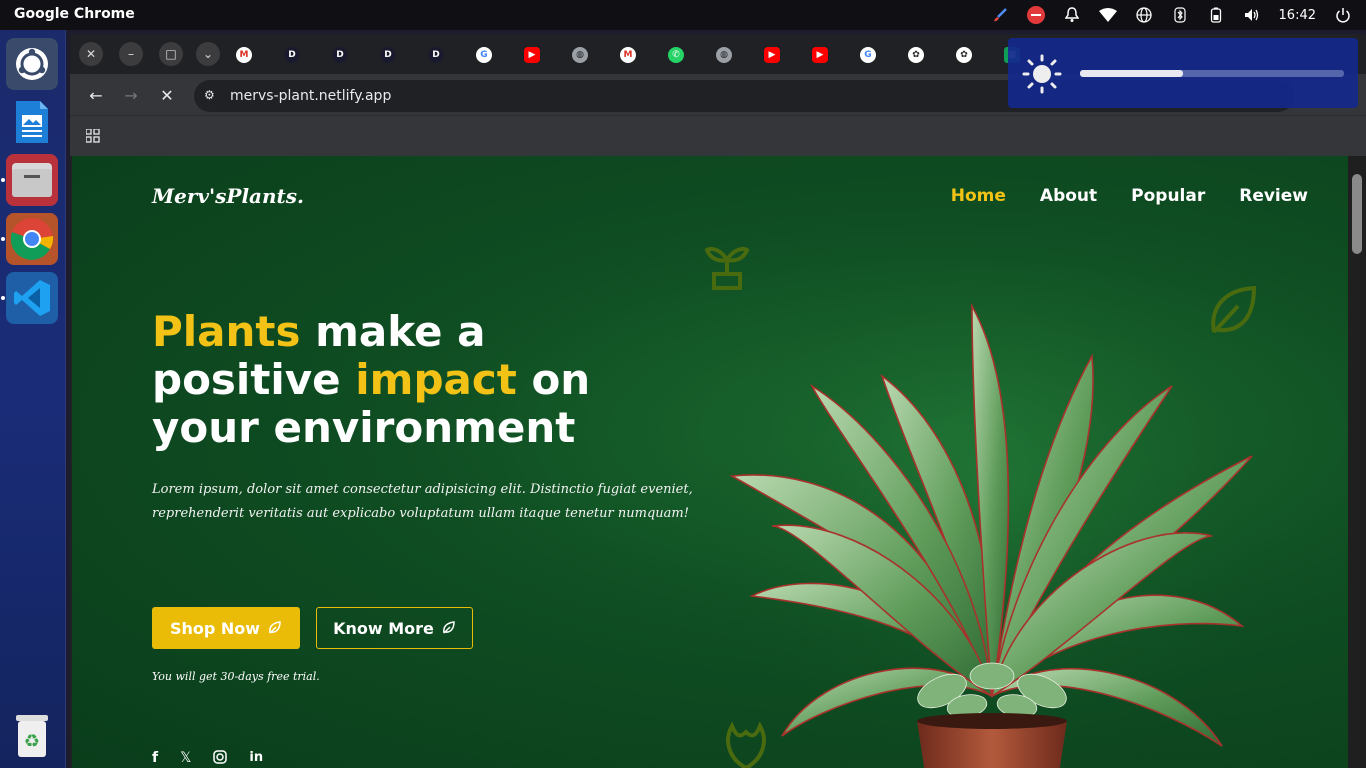 The width and height of the screenshot is (1366, 768). I want to click on nav-home: Home, so click(978, 196).